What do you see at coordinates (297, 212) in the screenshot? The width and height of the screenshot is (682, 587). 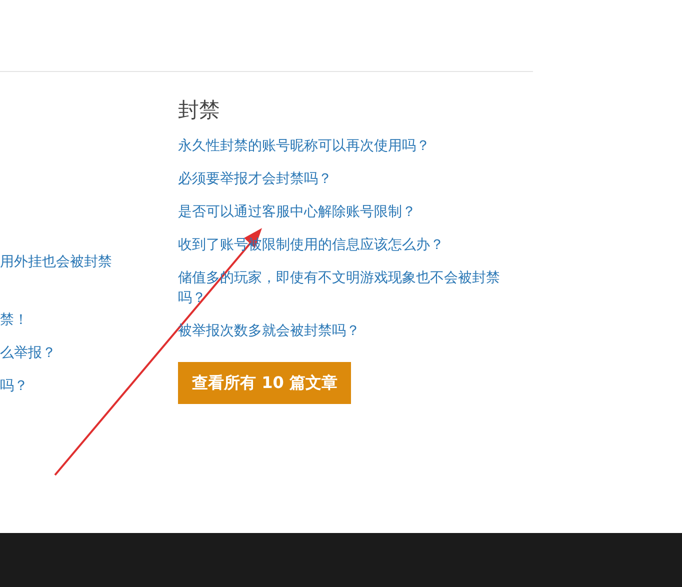 I see `article-link: 是否可以通过客服中心解除账号限制？` at bounding box center [297, 212].